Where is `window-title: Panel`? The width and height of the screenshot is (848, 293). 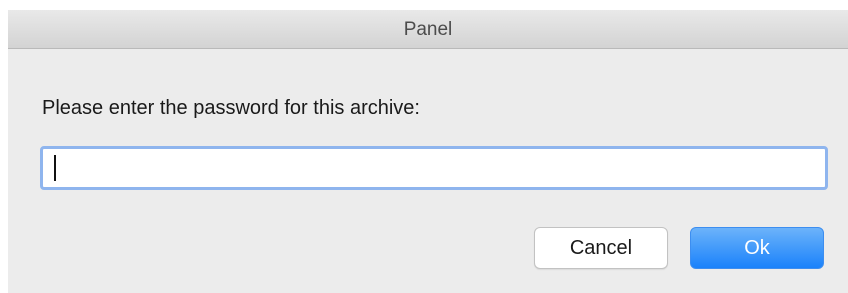
window-title: Panel is located at coordinates (428, 29).